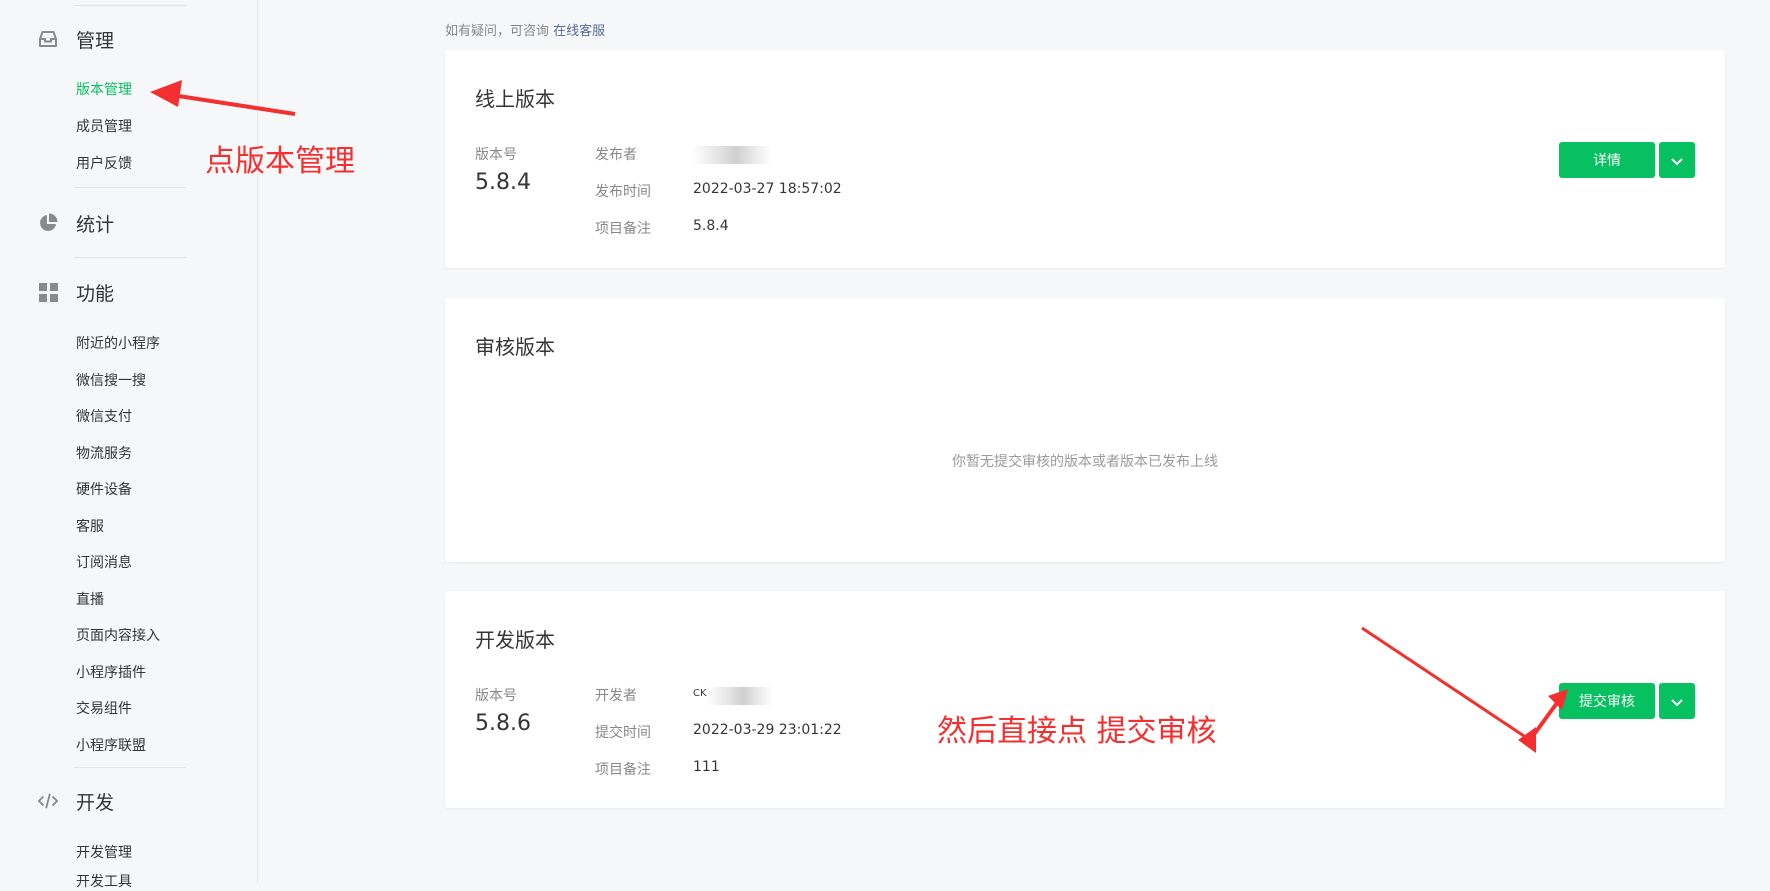 The image size is (1770, 891). Describe the element at coordinates (623, 192) in the screenshot. I see `publish-time-label: 发布时间` at that location.